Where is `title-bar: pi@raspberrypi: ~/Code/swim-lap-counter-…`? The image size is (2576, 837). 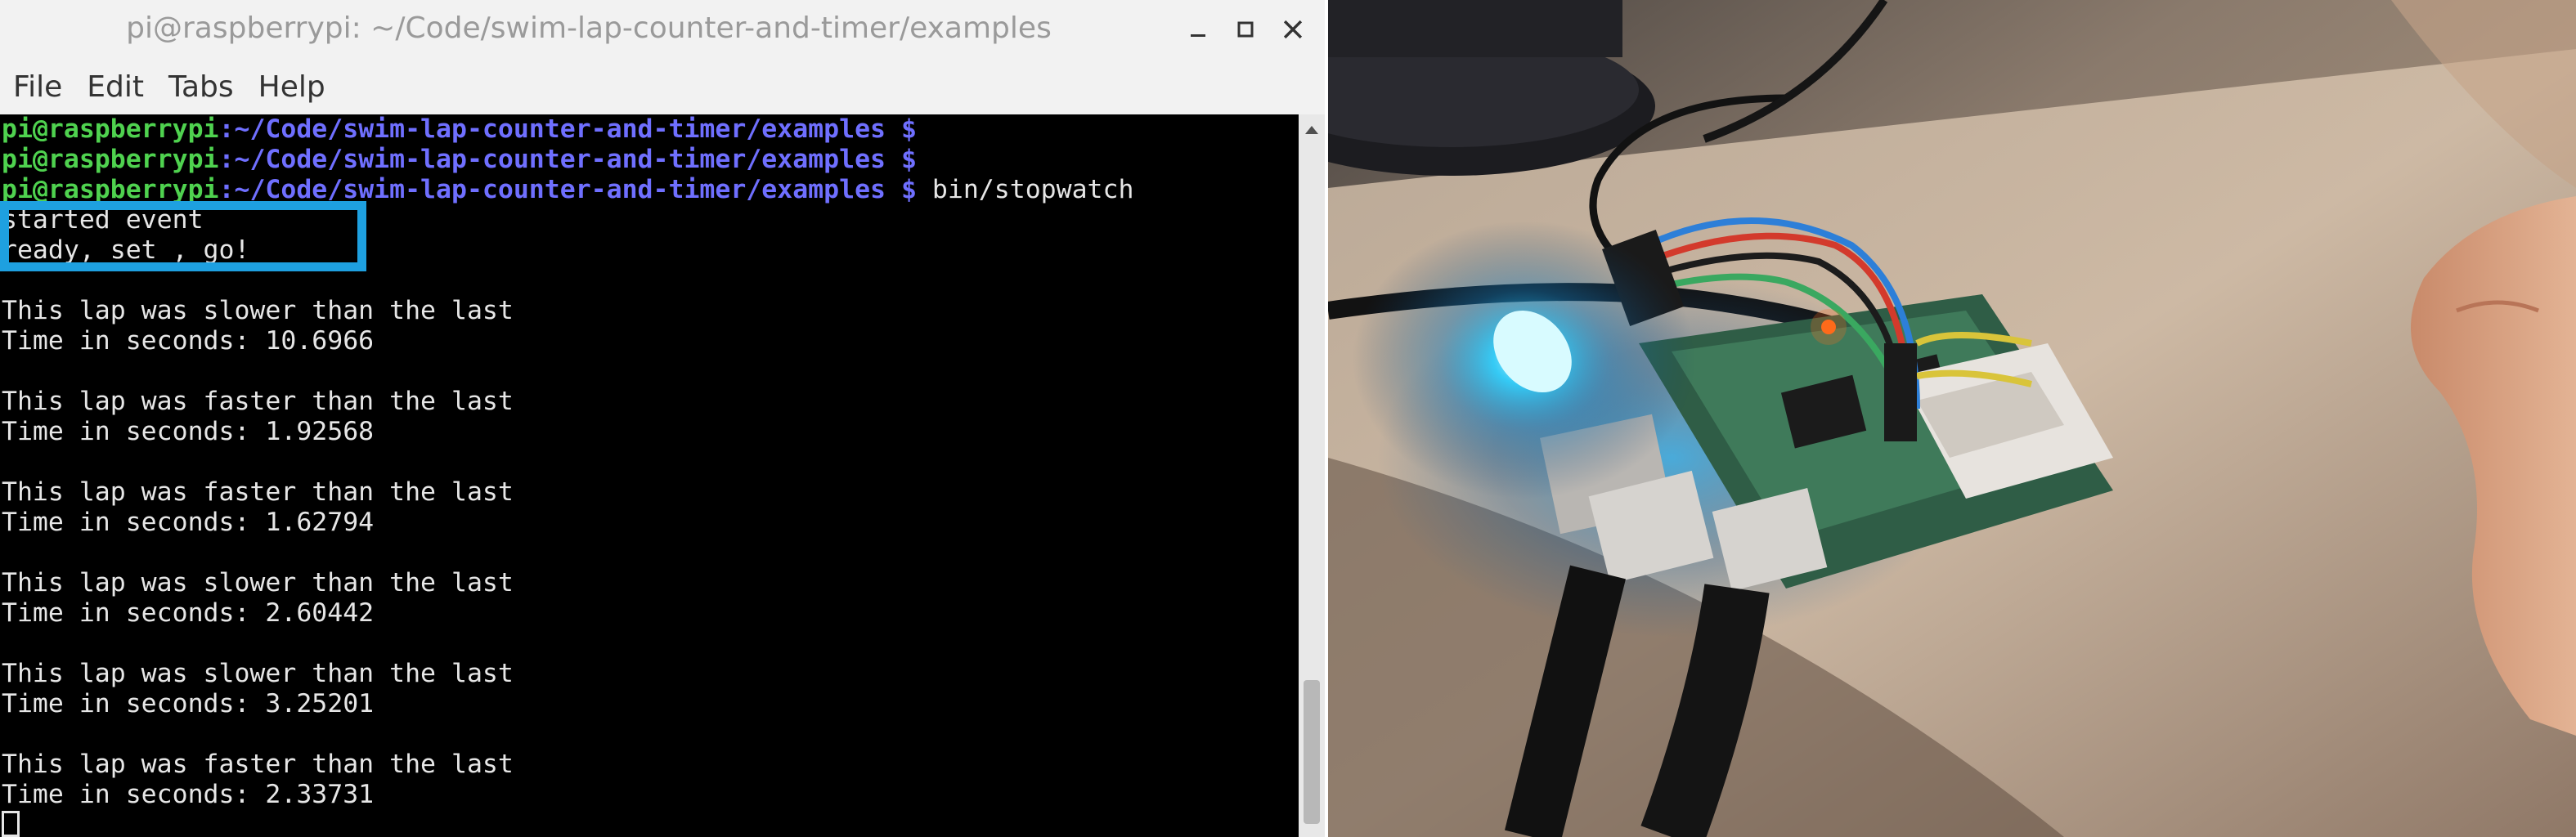
title-bar: pi@raspberrypi: ~/Code/swim-lap-counter-… is located at coordinates (662, 30).